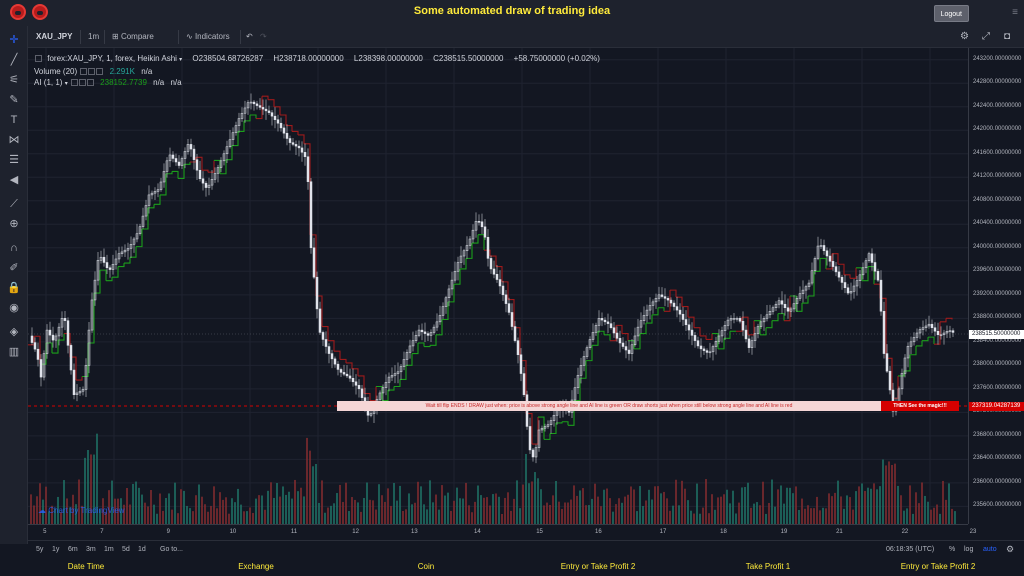  Describe the element at coordinates (126, 549) in the screenshot. I see `range-button: 5d` at that location.